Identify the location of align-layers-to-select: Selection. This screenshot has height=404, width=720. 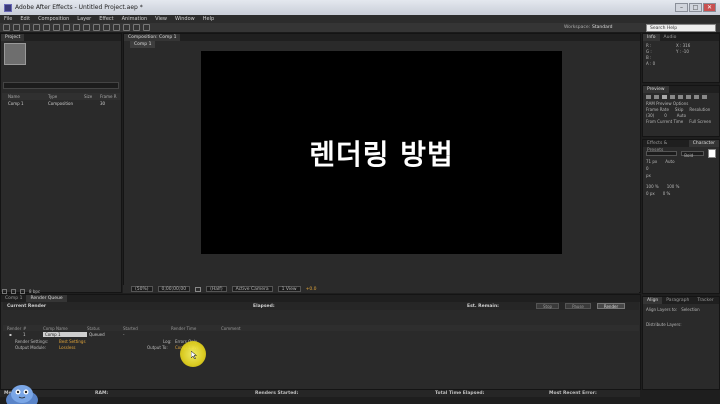
(690, 309).